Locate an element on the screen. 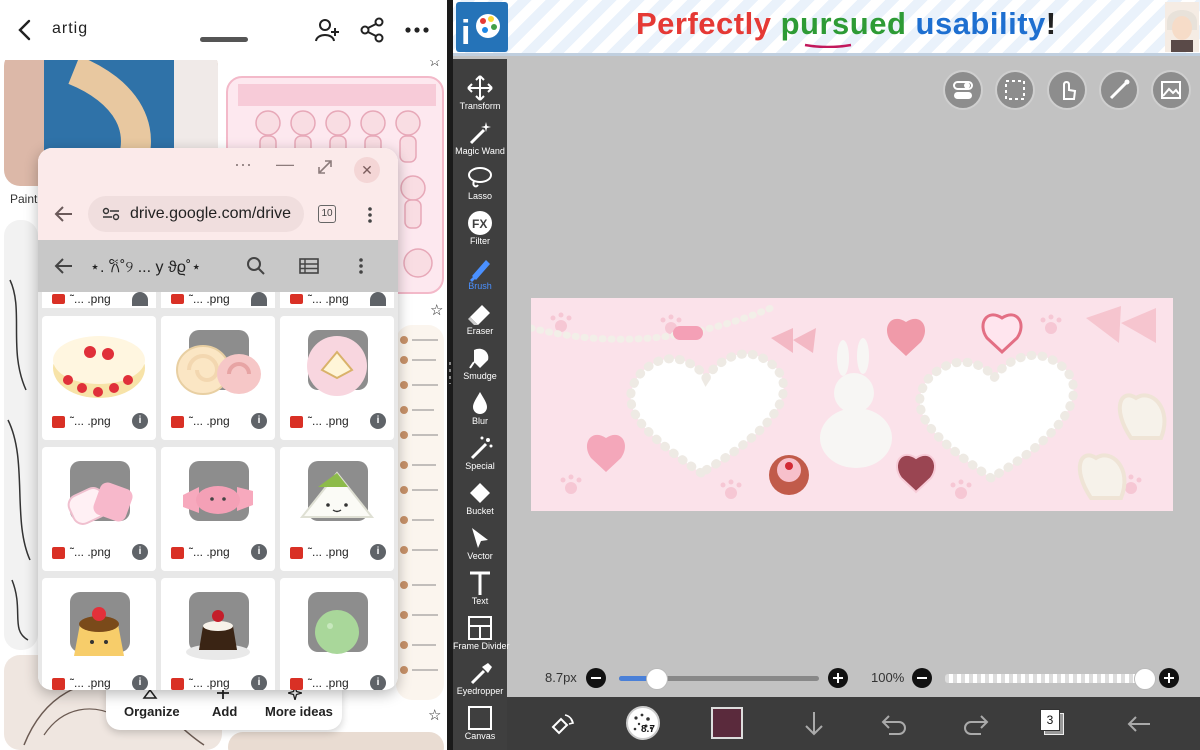  window-menu-icon: ··· is located at coordinates (243, 164).